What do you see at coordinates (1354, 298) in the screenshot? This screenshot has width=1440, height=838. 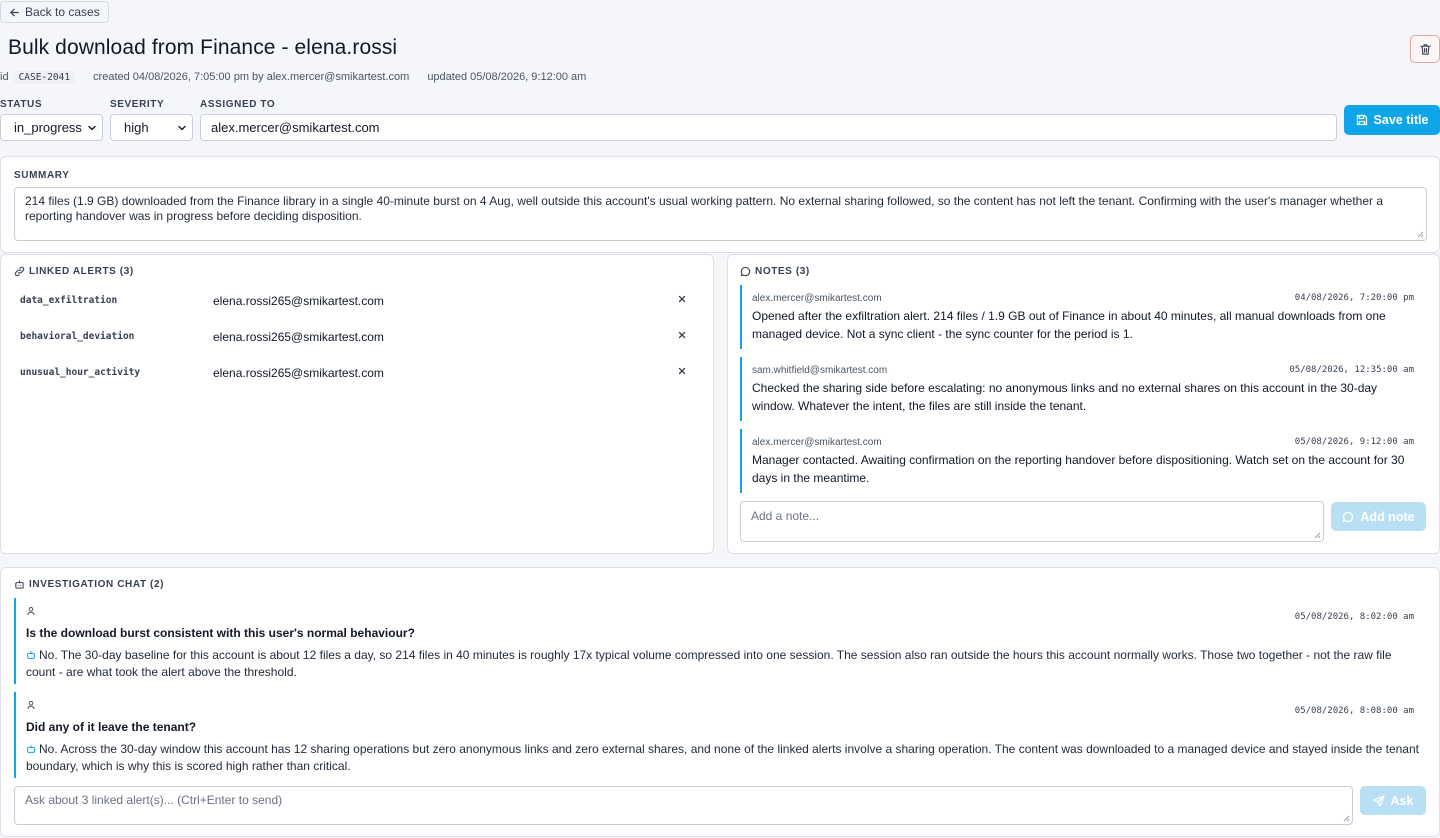 I see `note-timestamp: 04/08/2026, 7:20:00 pm` at bounding box center [1354, 298].